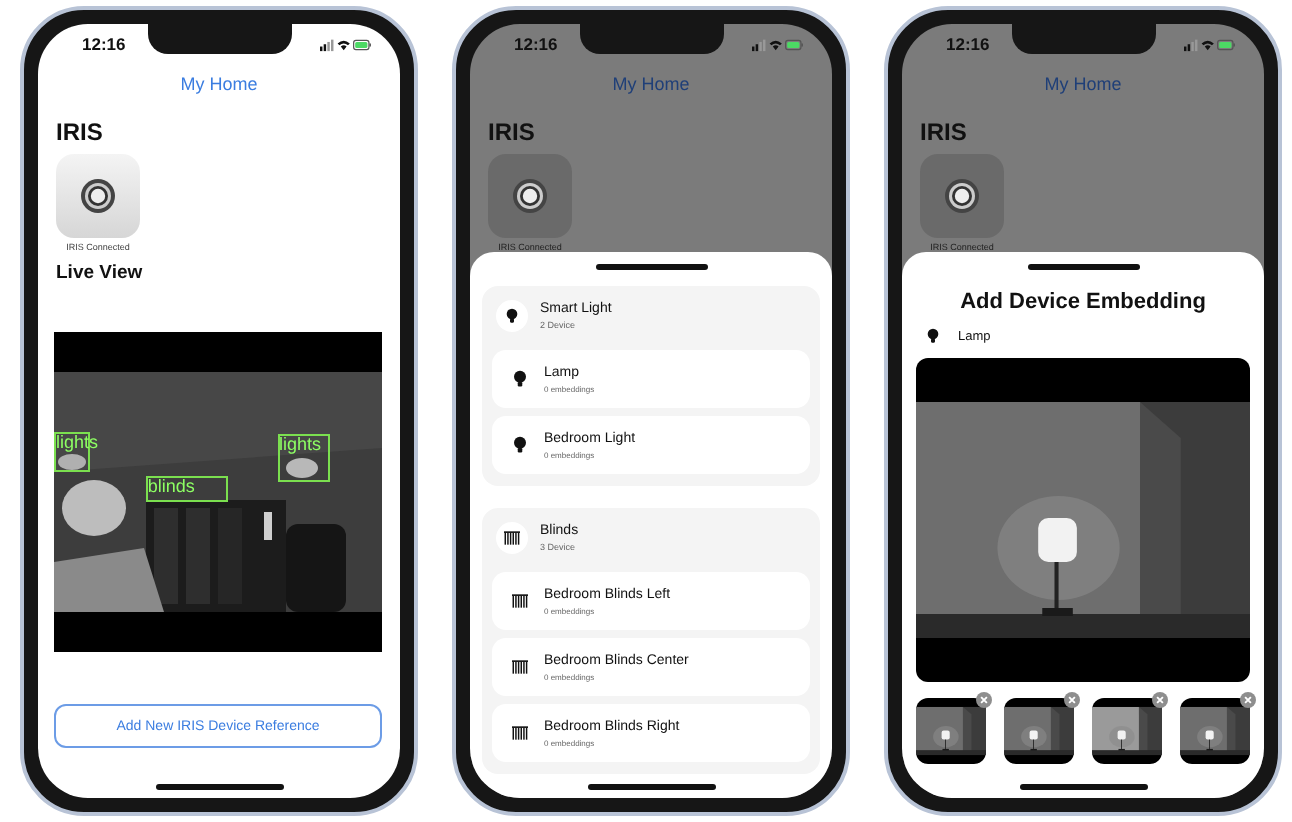 This screenshot has width=1292, height=822. Describe the element at coordinates (1083, 302) in the screenshot. I see `sheet-title: Add Device Embedding` at that location.